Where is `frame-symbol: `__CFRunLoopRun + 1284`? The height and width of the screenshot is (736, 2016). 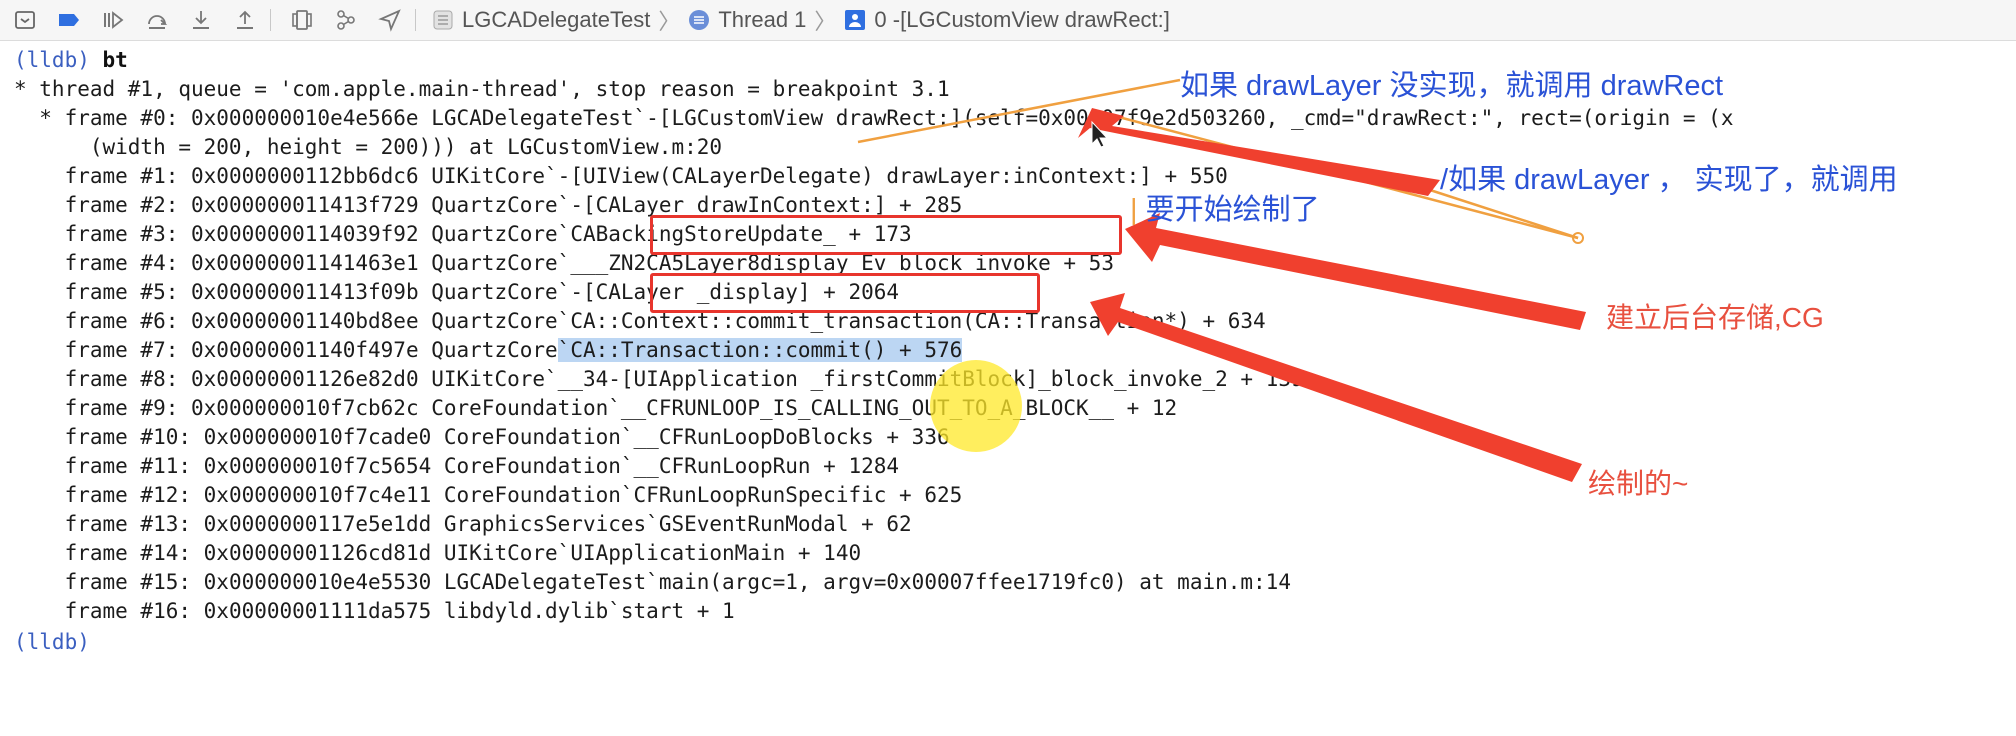 frame-symbol: `__CFRunLoopRun + 1284 is located at coordinates (760, 466).